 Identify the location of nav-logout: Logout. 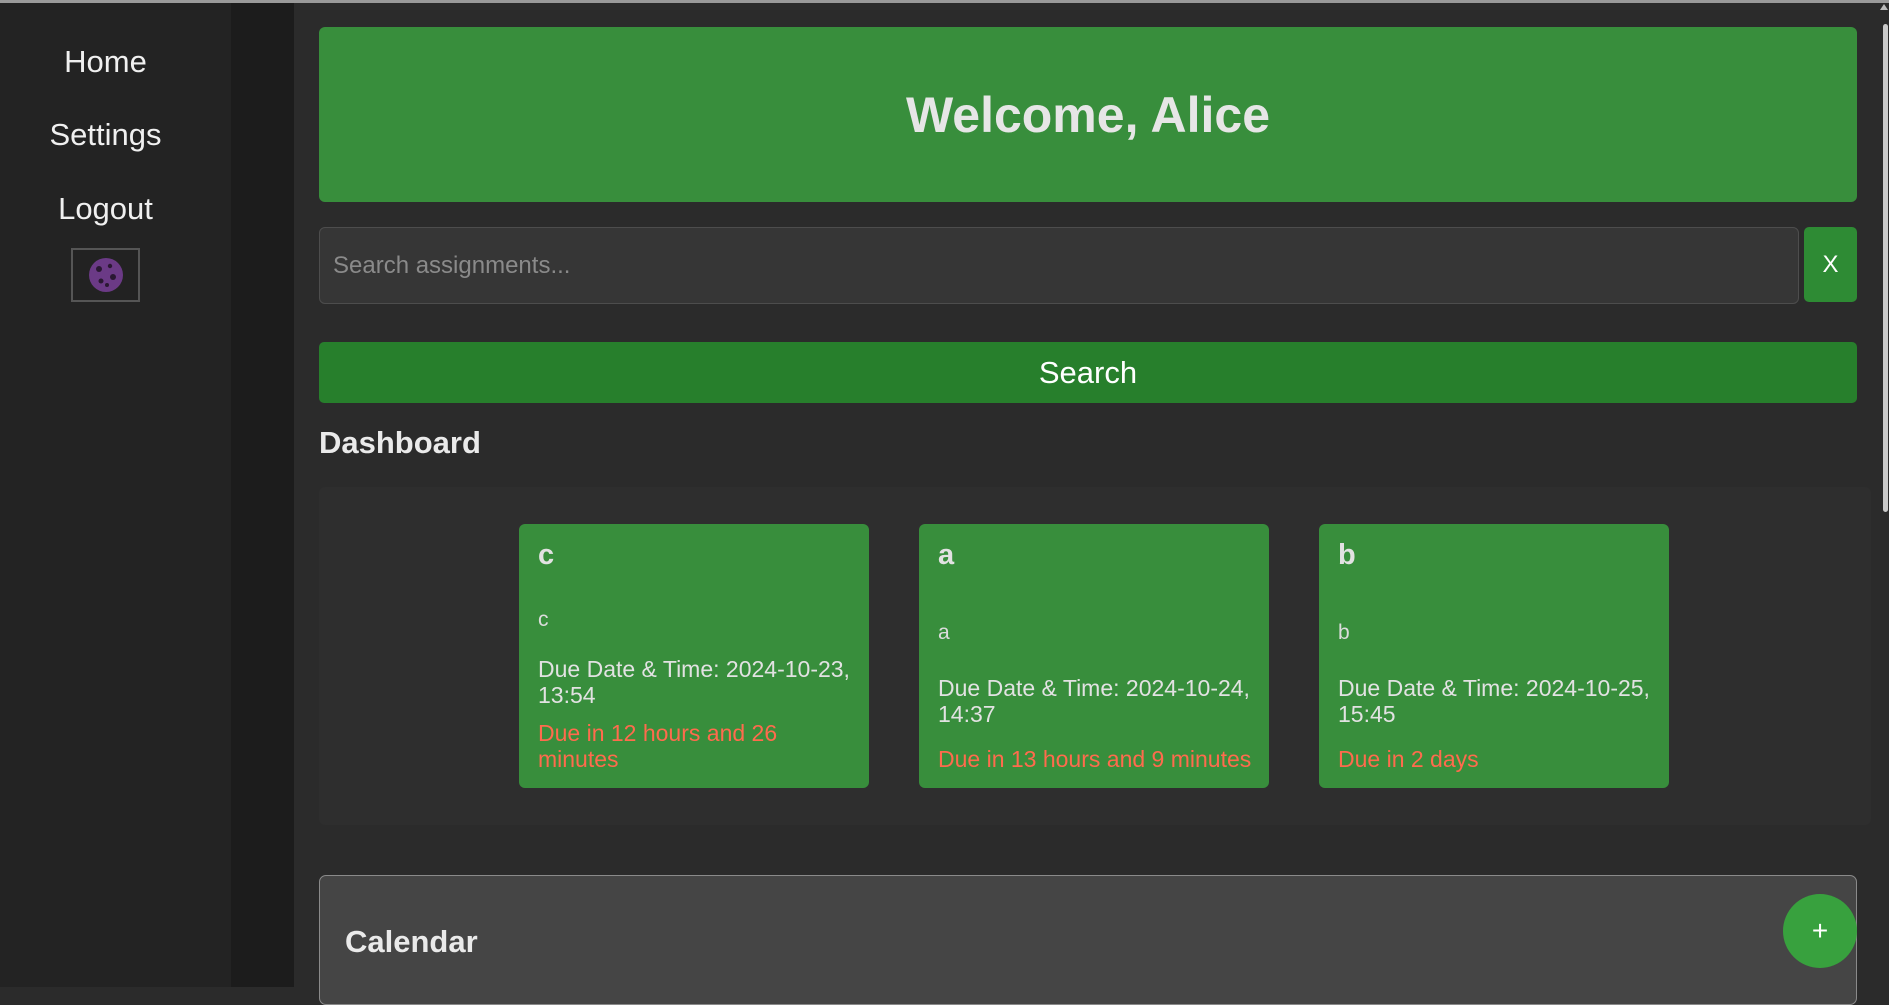
(105, 209).